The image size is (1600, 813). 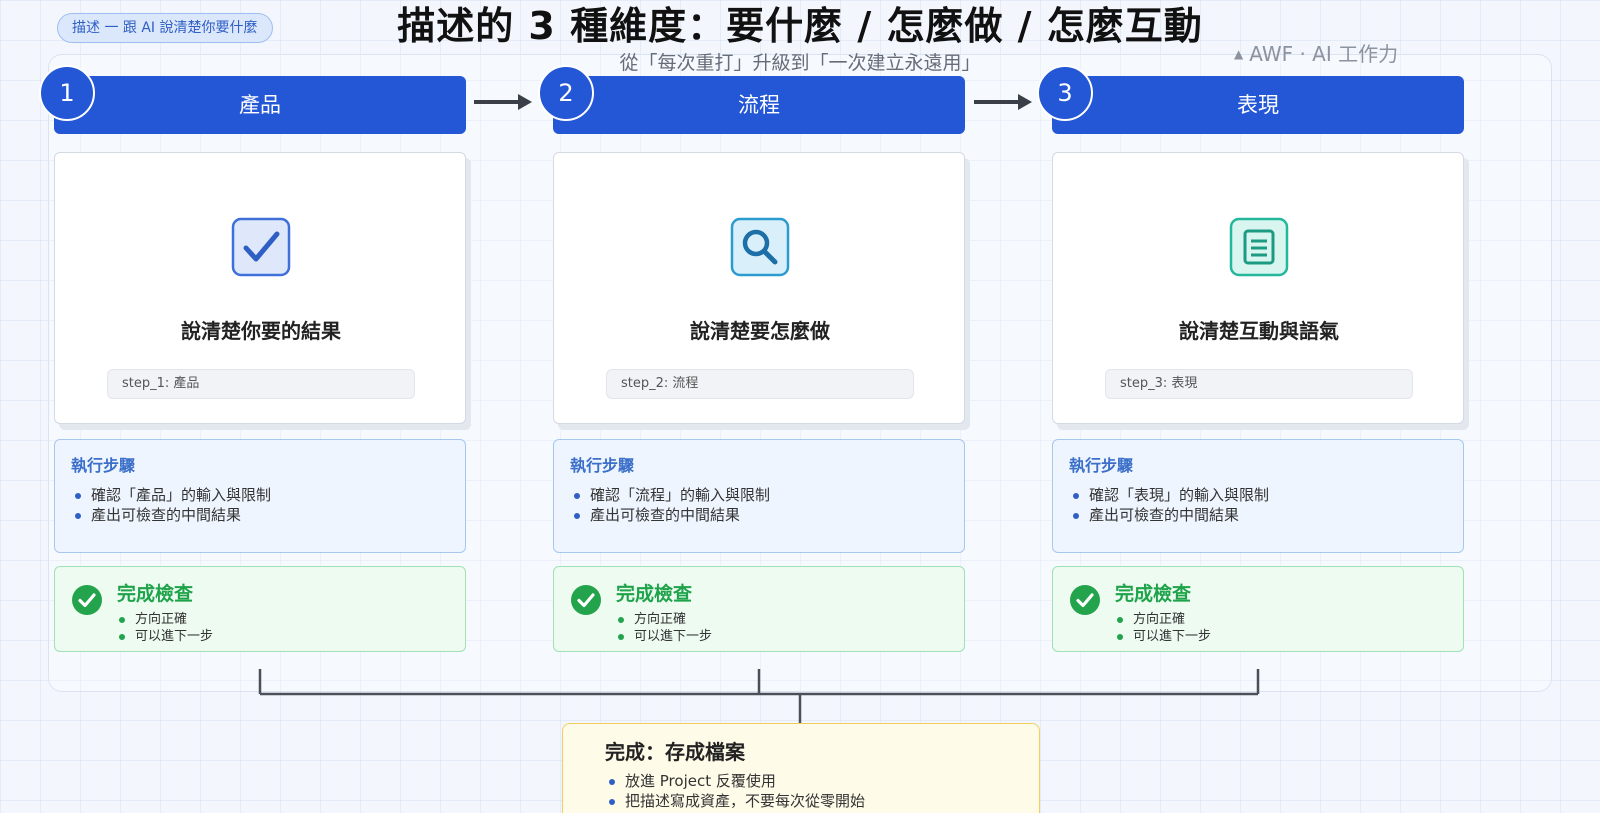 I want to click on card-title: 說清楚你要的結果, so click(x=261, y=331).